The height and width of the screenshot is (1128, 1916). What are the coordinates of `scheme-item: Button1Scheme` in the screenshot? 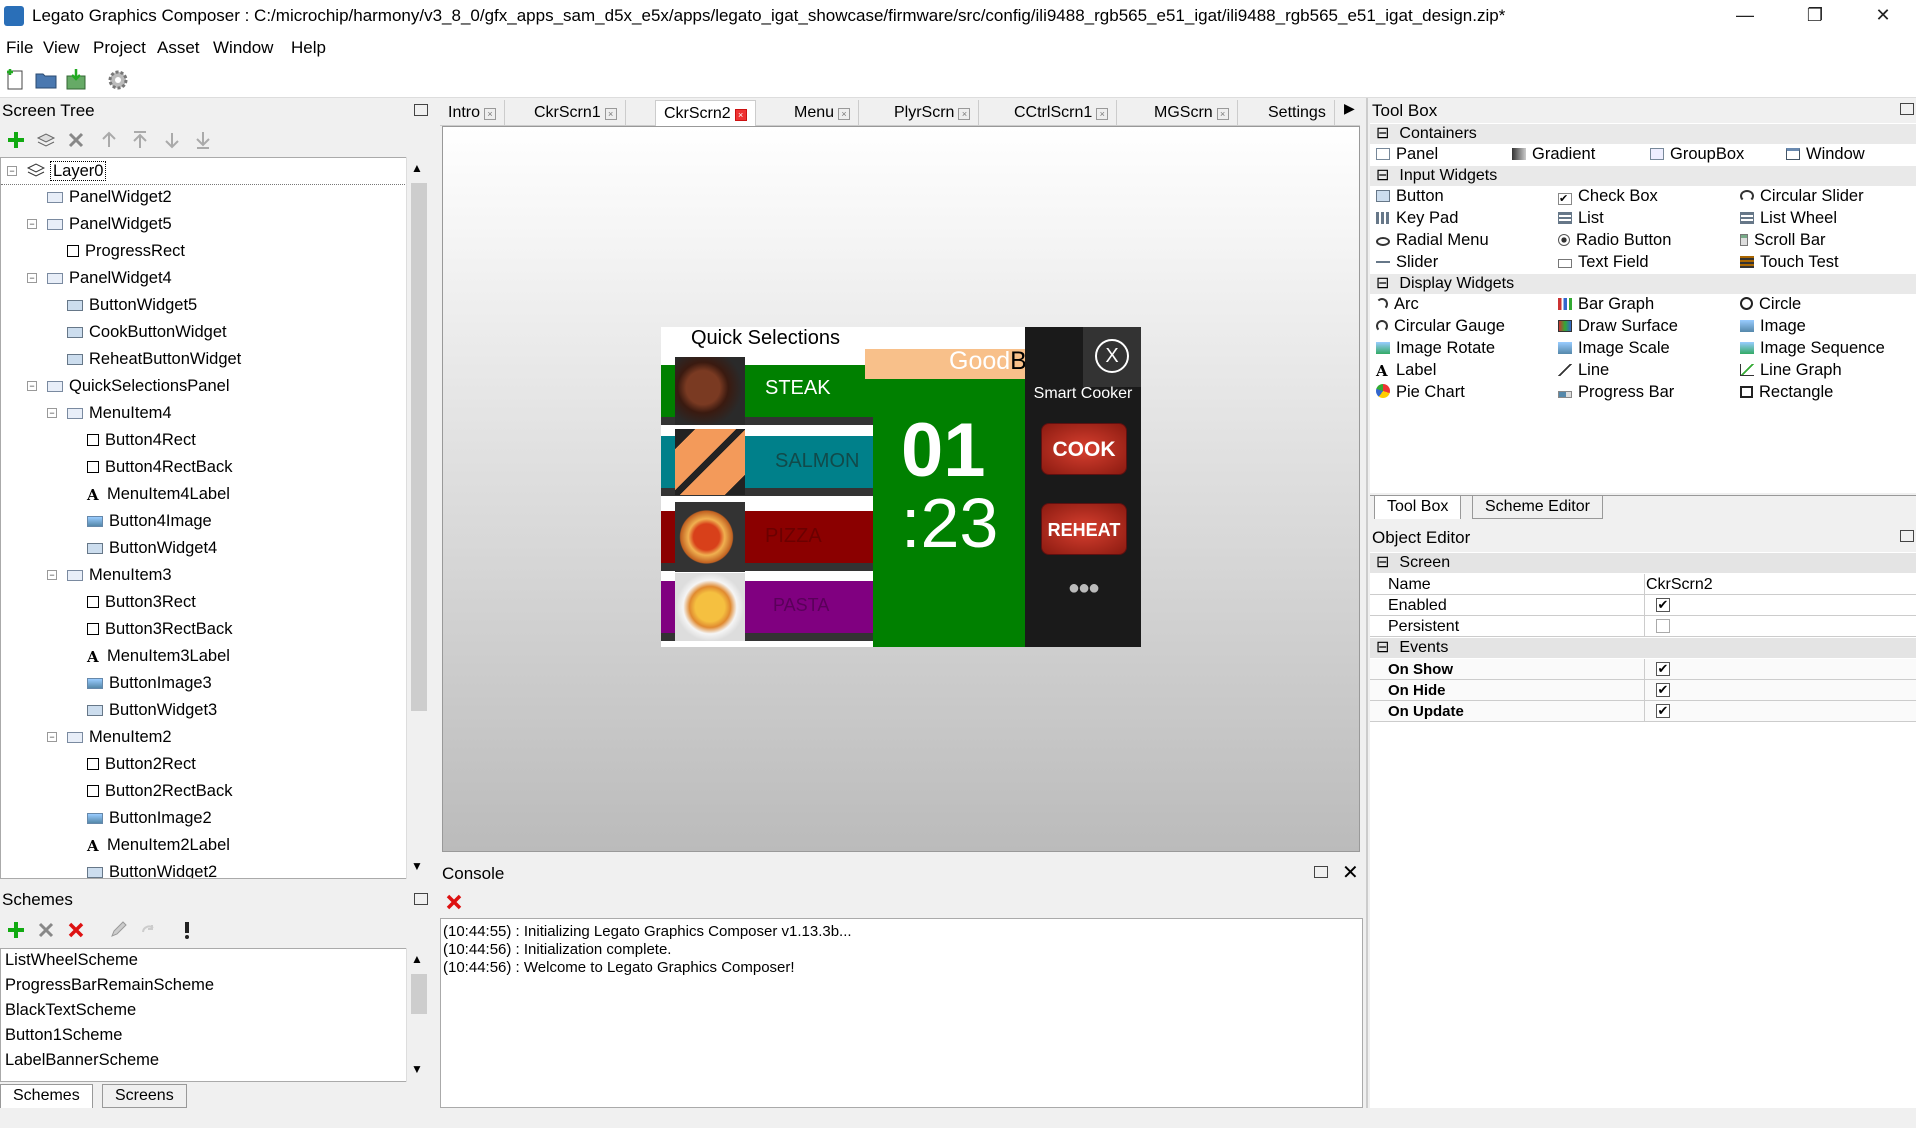 It's located at (63, 1035).